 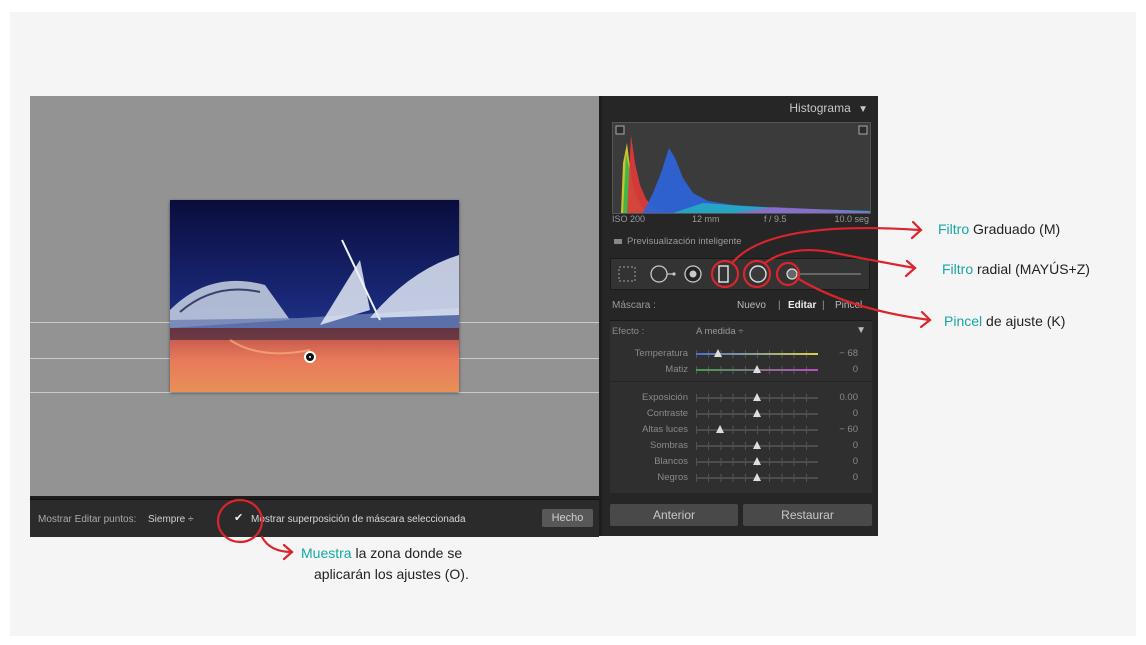 I want to click on radial-filter-annotation: Filtro radial (MAYÚS+Z), so click(x=1016, y=269).